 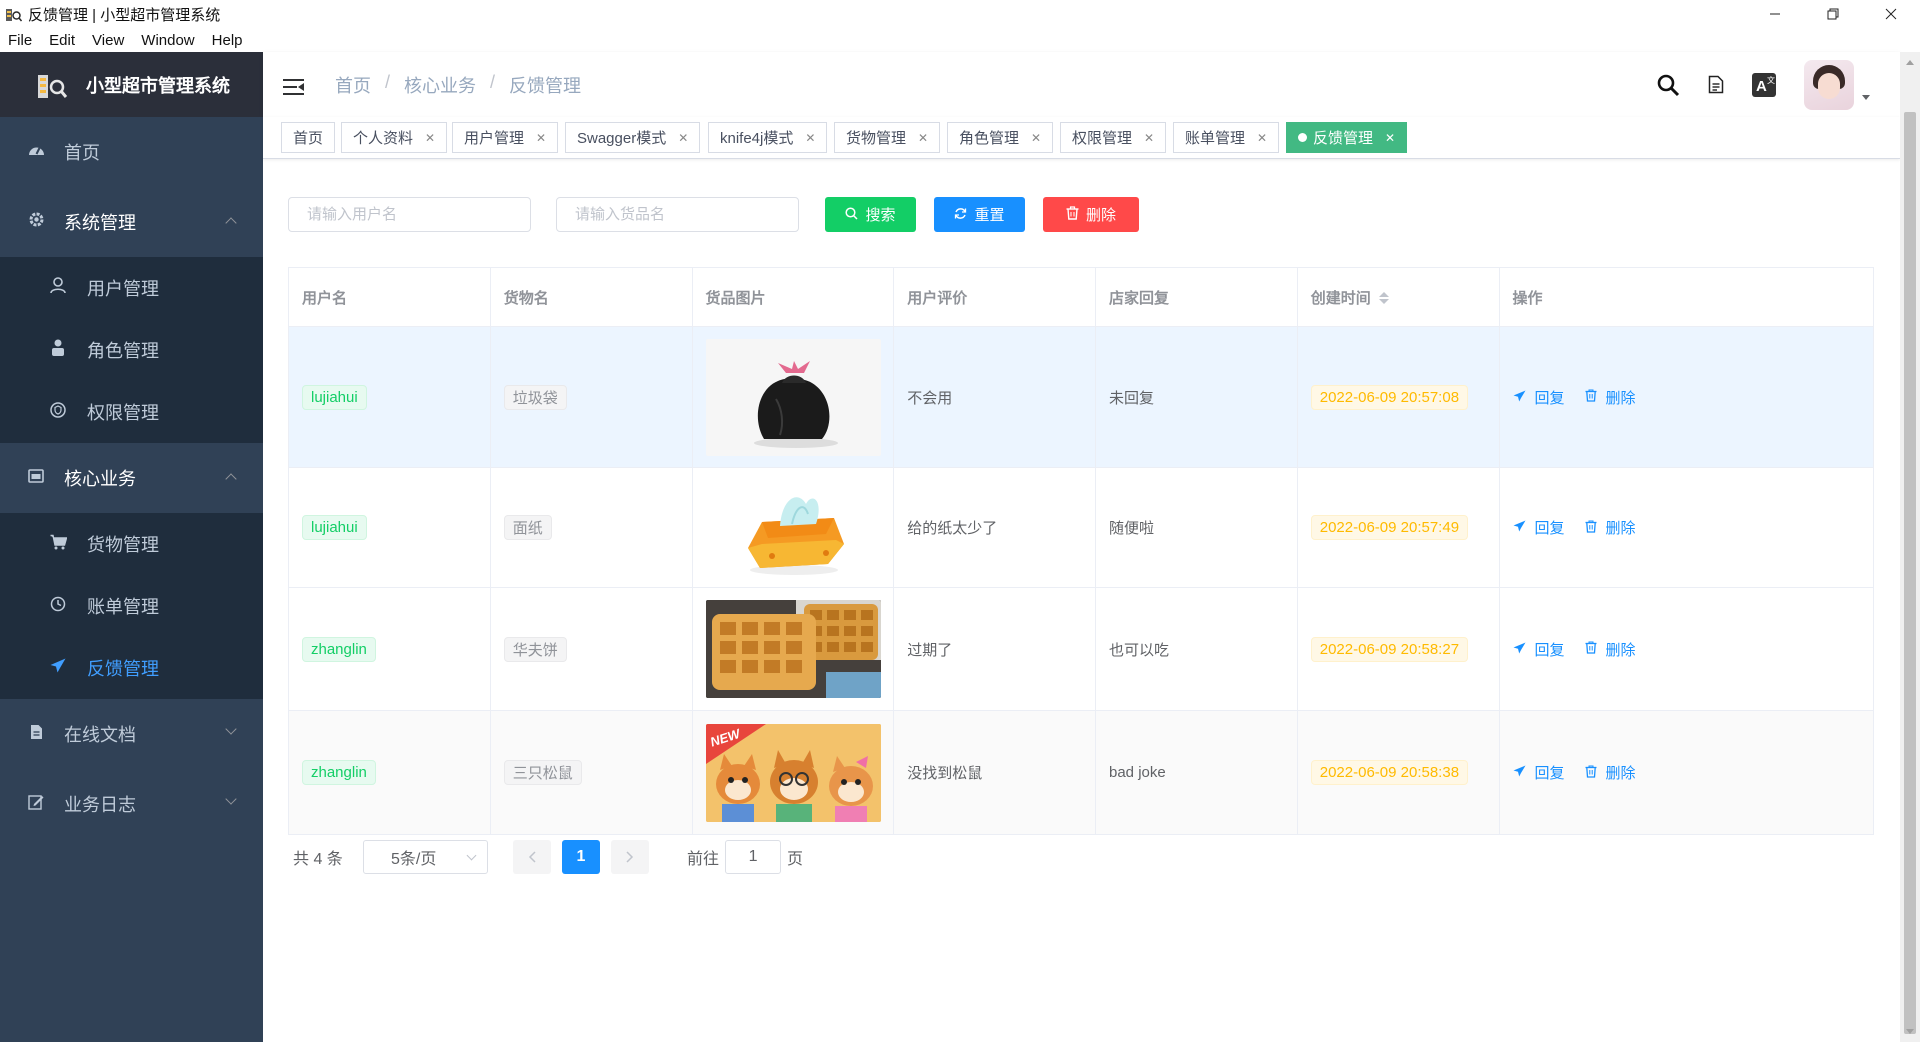 I want to click on shield-icon, so click(x=58, y=412).